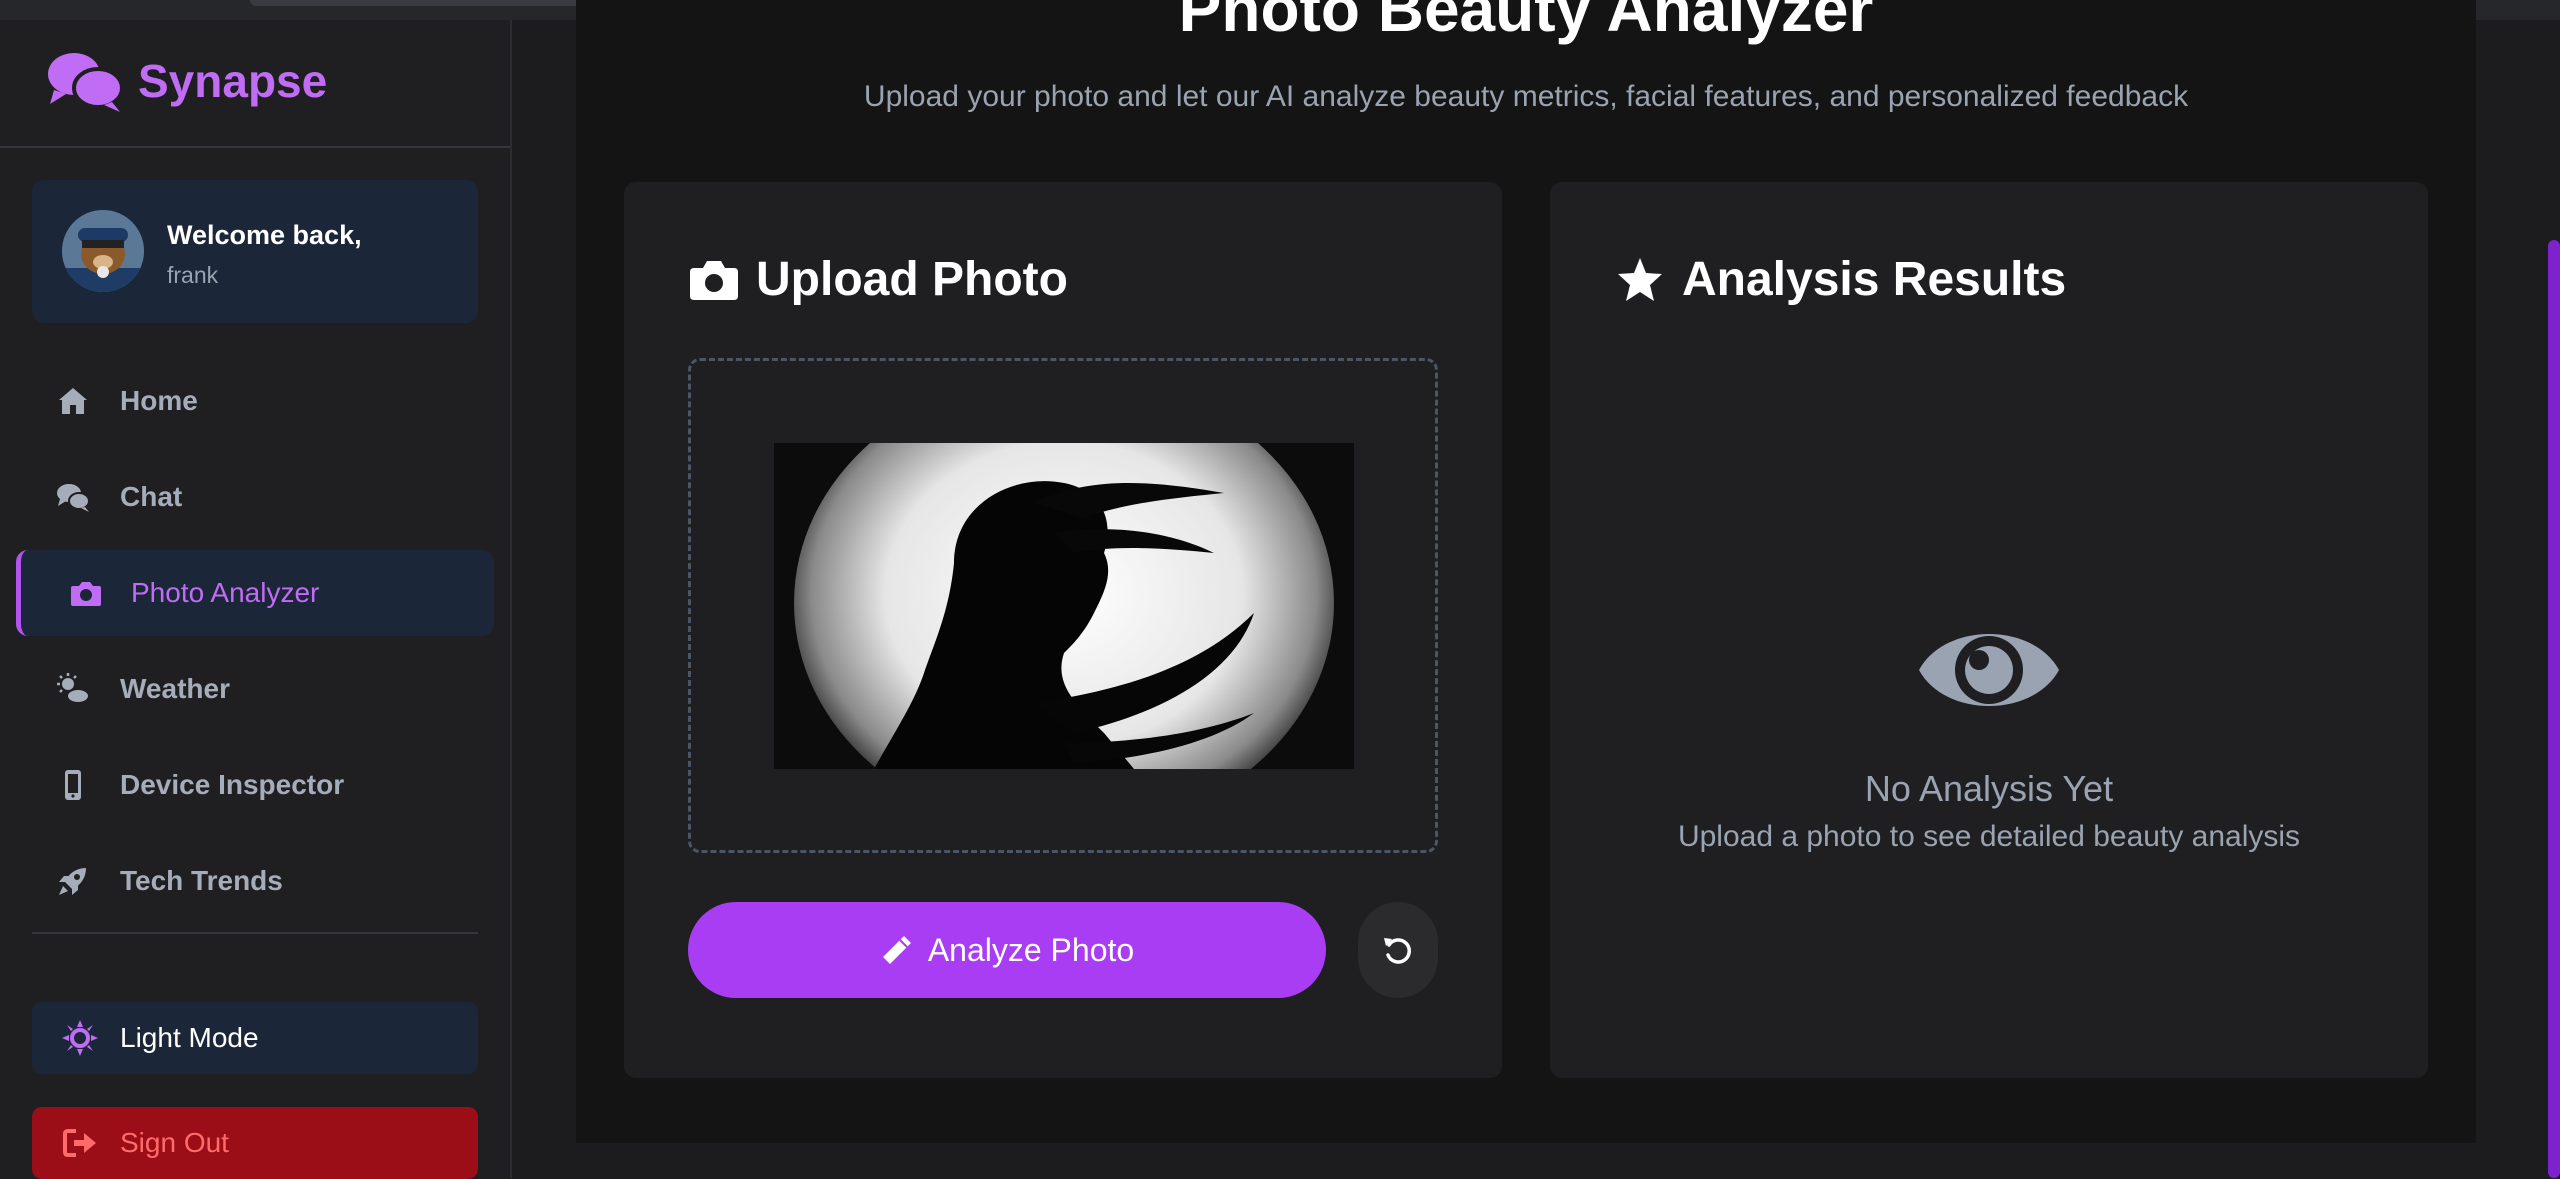 The width and height of the screenshot is (2560, 1179). Describe the element at coordinates (255, 401) in the screenshot. I see `sidebar-item-home: Home` at that location.